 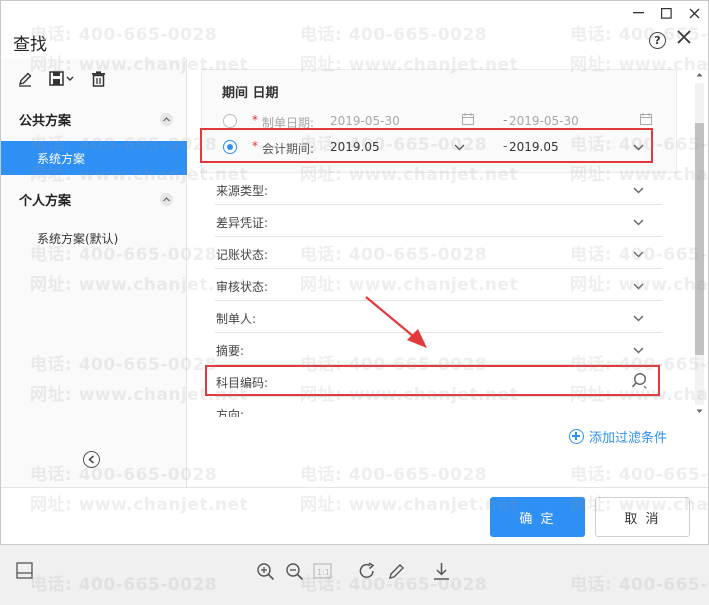 I want to click on maximize-button, so click(x=666, y=13).